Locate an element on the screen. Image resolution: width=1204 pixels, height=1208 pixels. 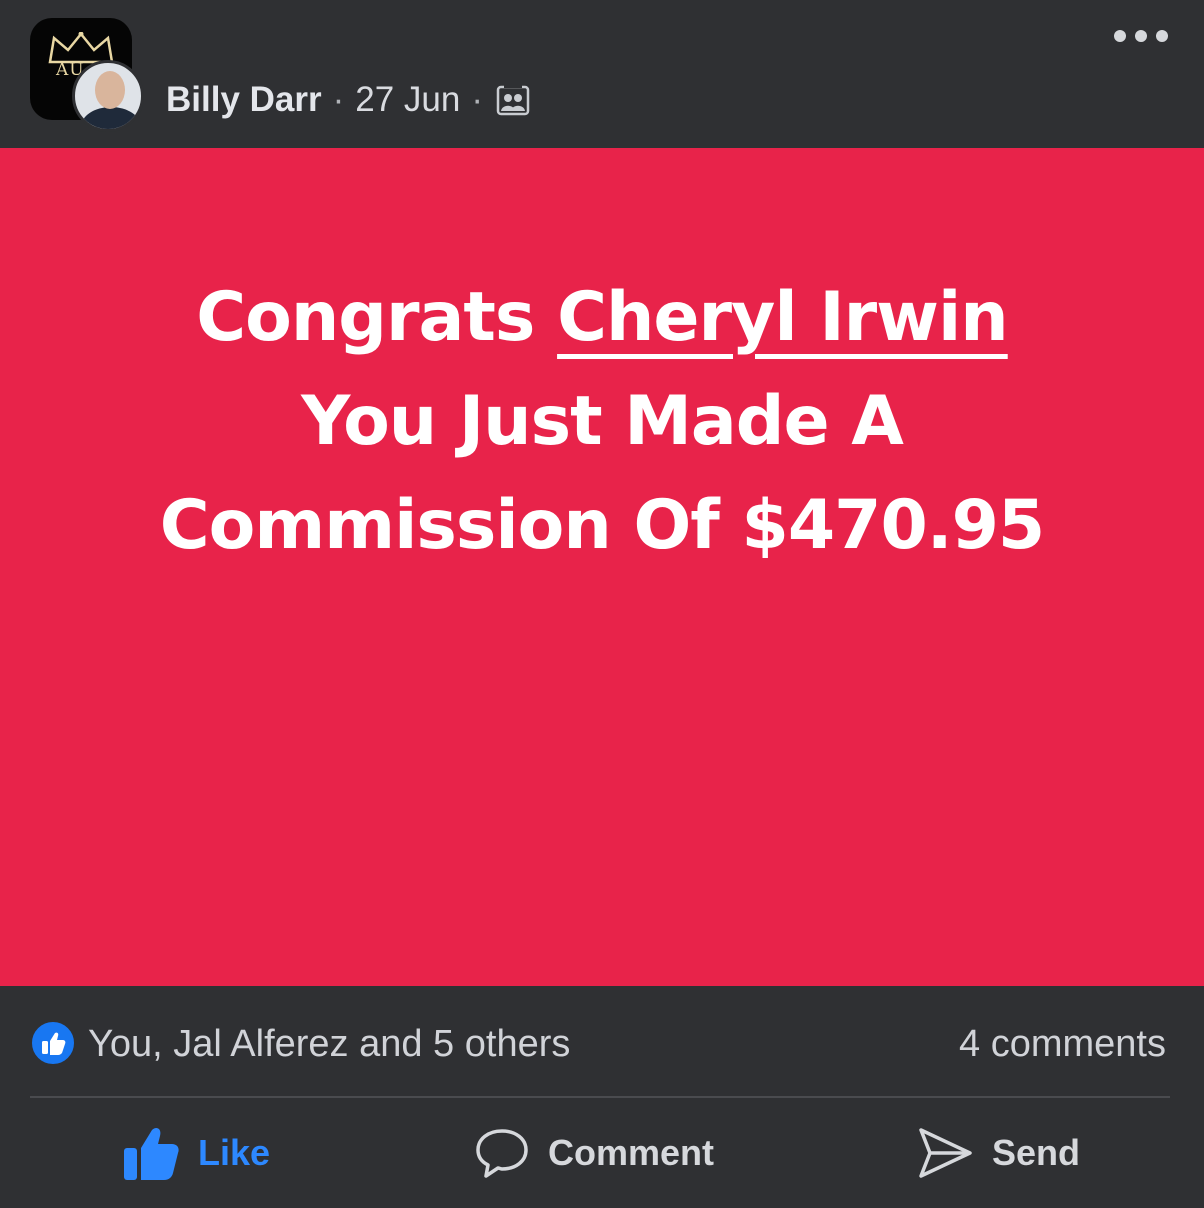
footer-divider is located at coordinates (600, 1097).